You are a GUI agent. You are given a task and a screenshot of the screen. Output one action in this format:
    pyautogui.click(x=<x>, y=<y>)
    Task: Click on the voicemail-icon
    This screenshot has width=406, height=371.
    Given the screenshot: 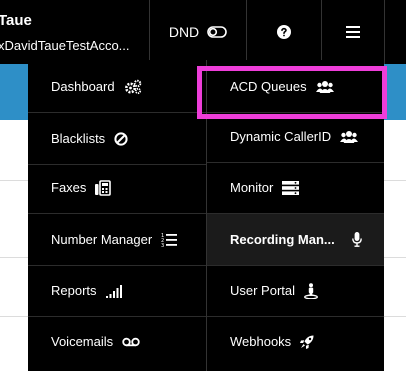 What is the action you would take?
    pyautogui.click(x=131, y=342)
    